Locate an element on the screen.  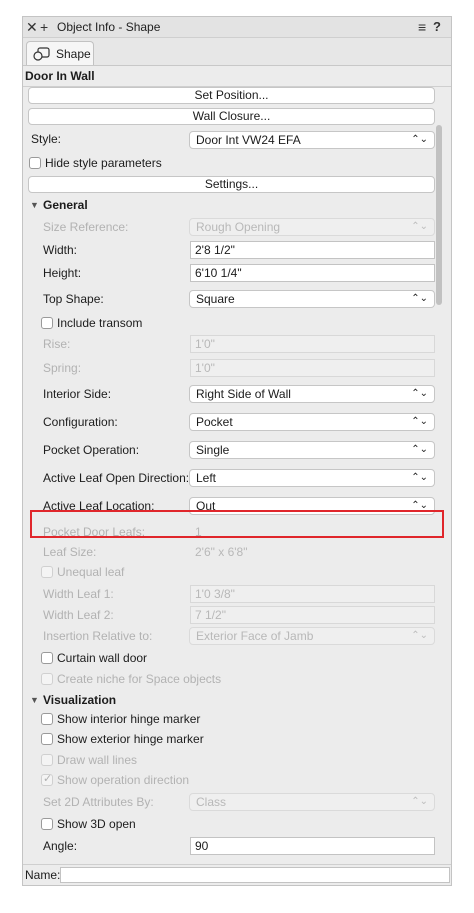
hamburger-icon: ≡ is located at coordinates (422, 27).